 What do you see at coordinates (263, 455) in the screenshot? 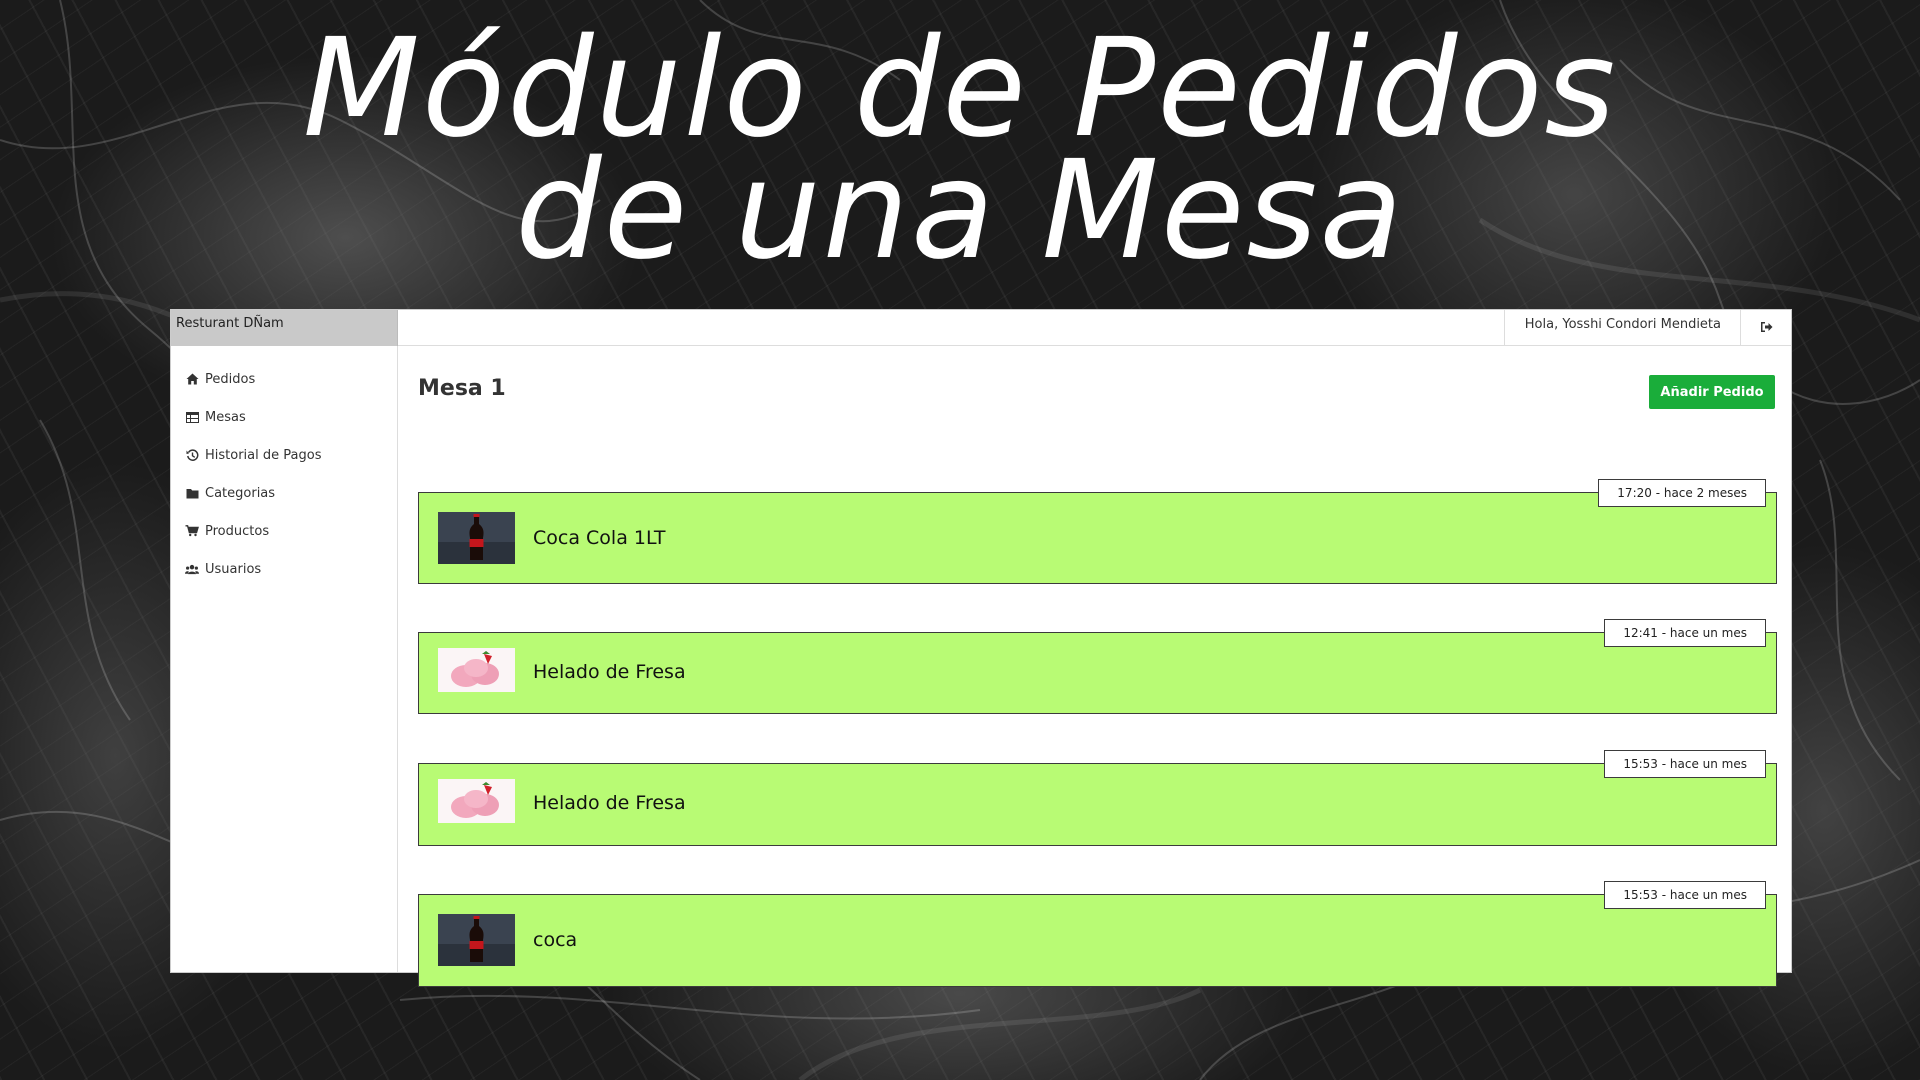
I see `sidebar-item-label: Historial de Pagos` at bounding box center [263, 455].